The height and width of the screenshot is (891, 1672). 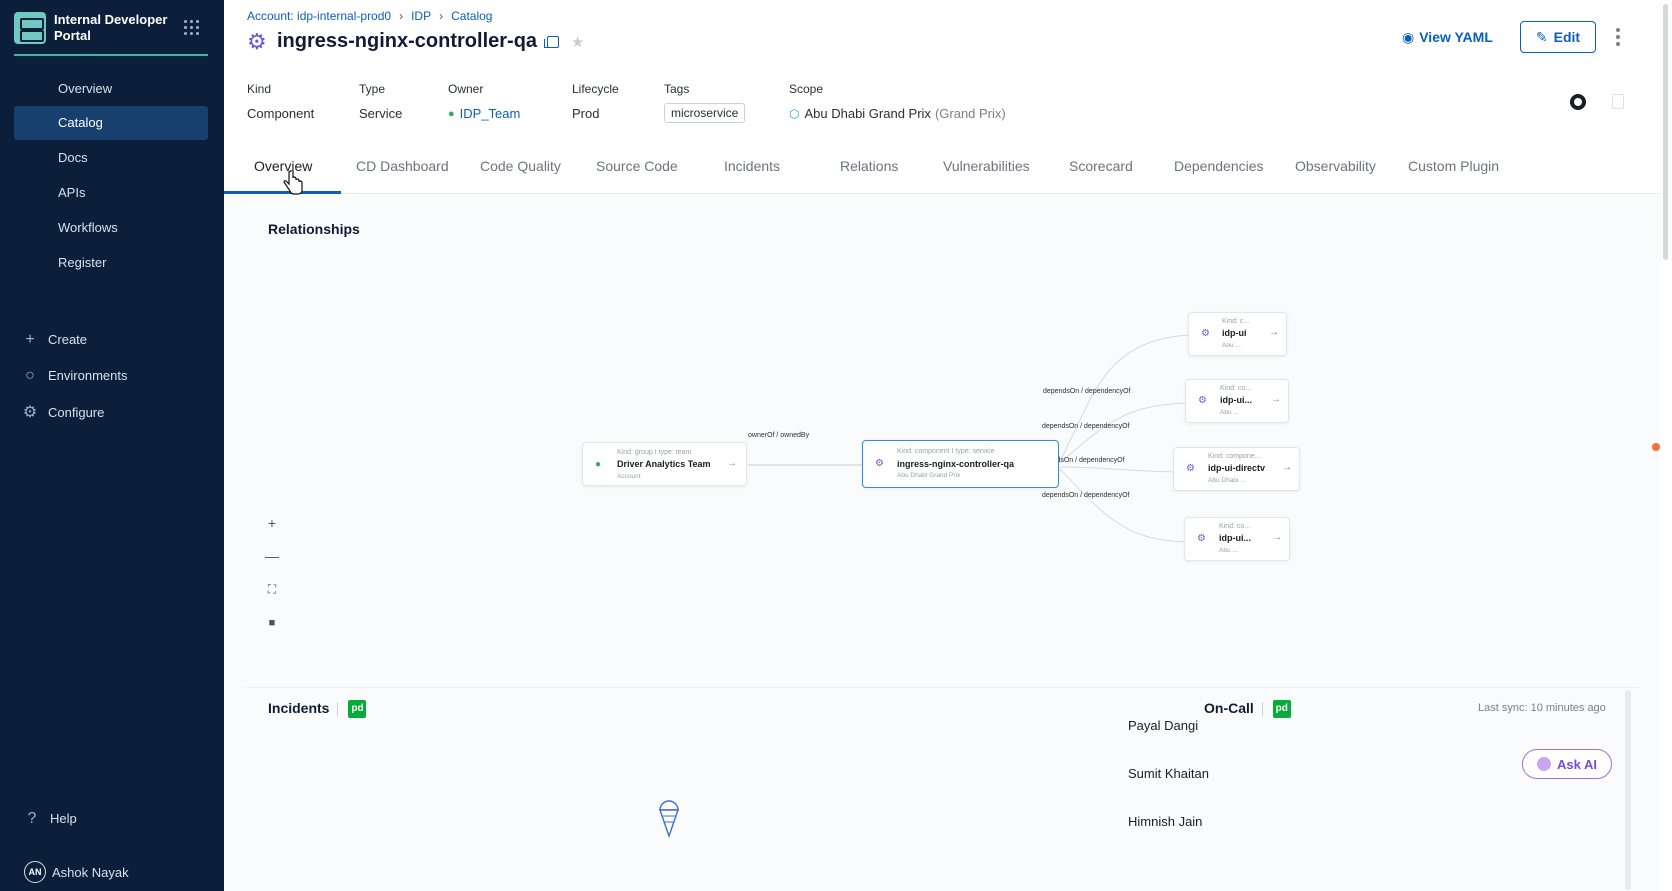 What do you see at coordinates (1656, 447) in the screenshot?
I see `notification-dot` at bounding box center [1656, 447].